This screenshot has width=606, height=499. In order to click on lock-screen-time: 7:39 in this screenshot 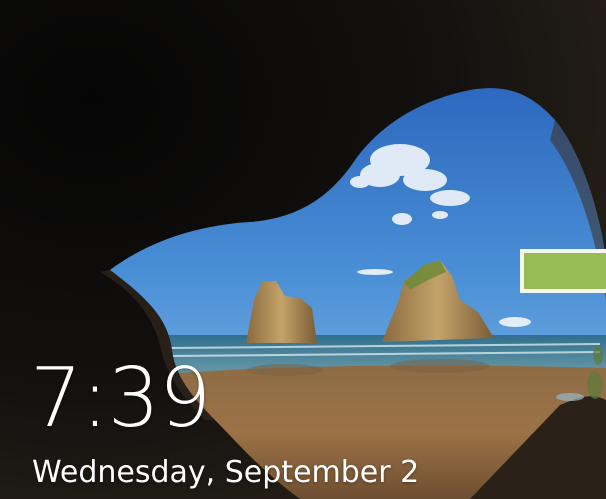, I will do `click(120, 398)`.